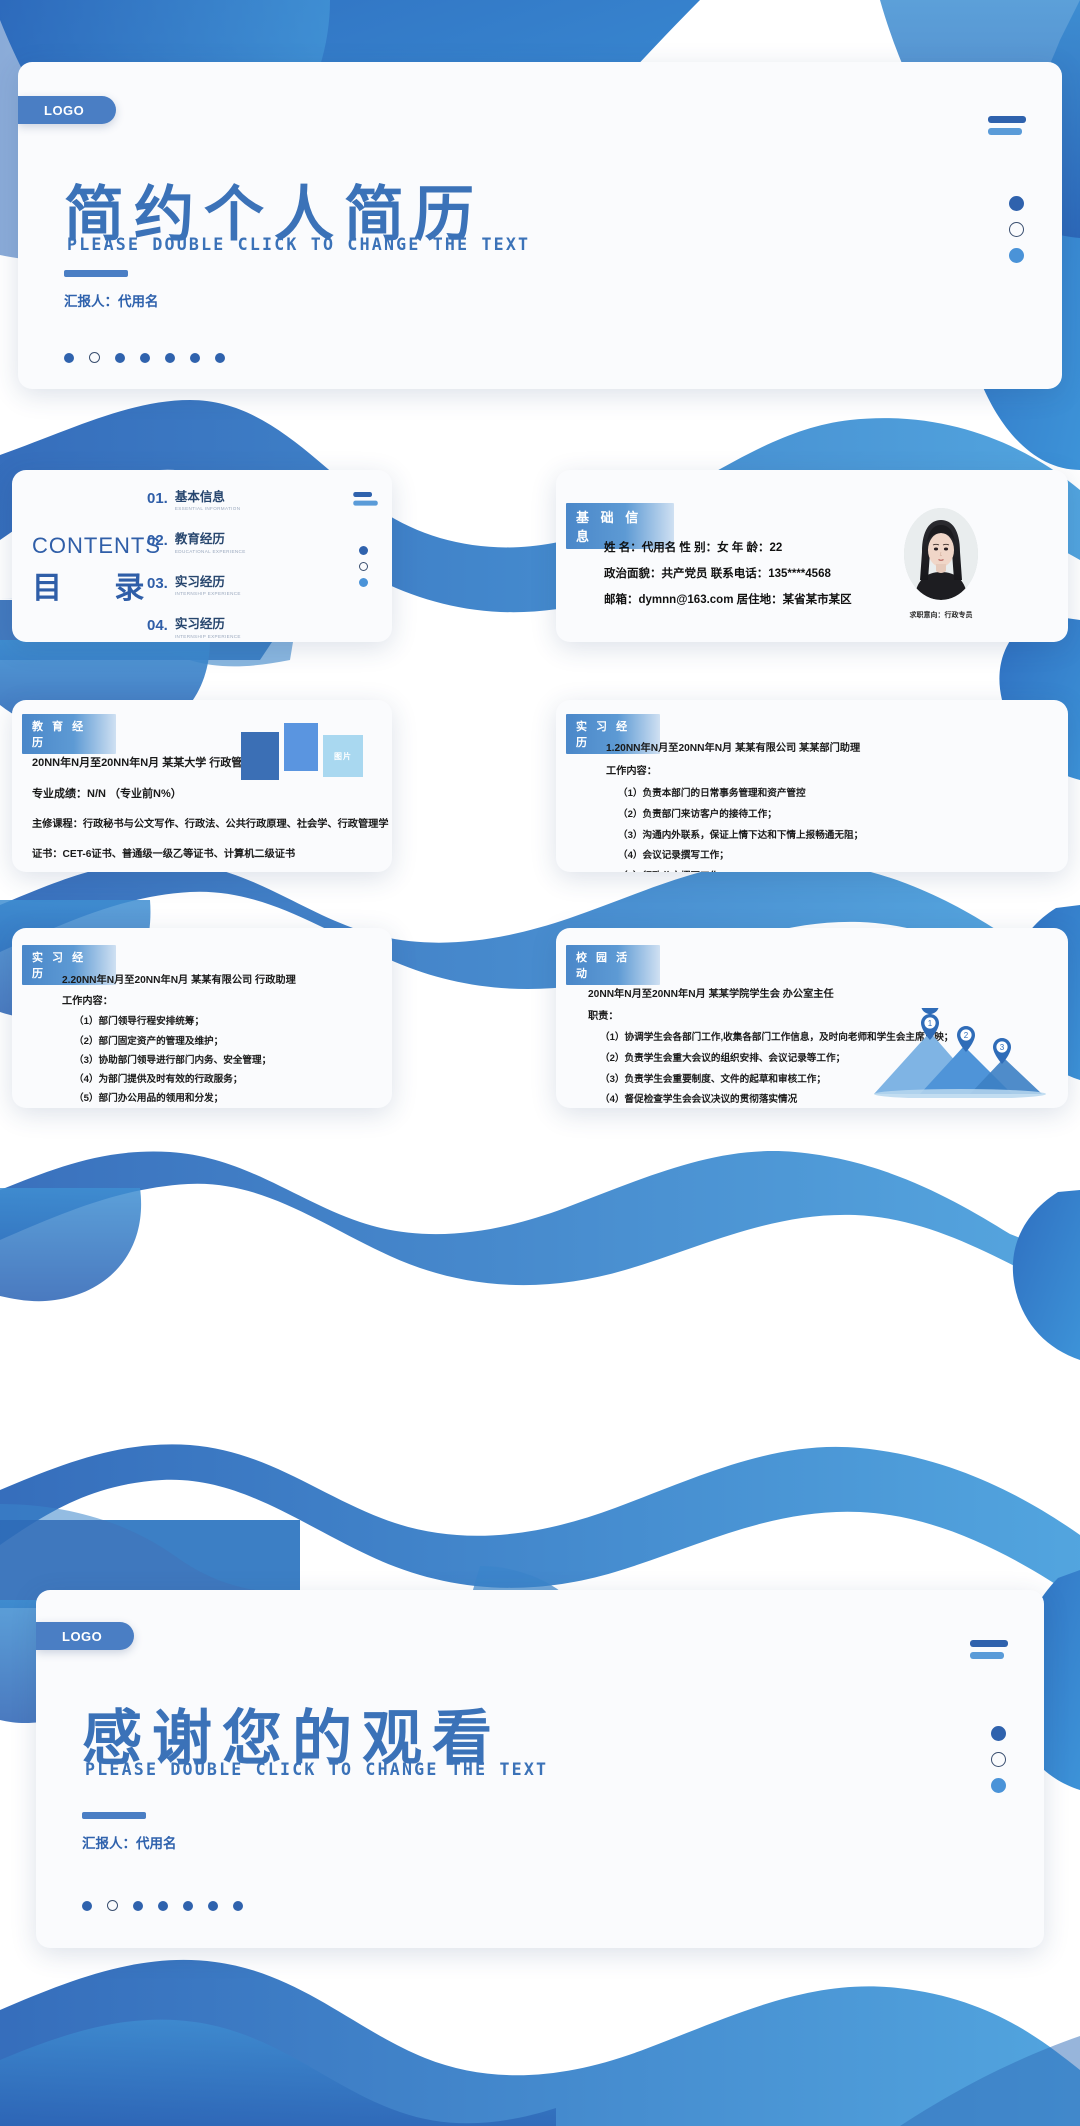 The width and height of the screenshot is (1080, 2126). I want to click on toc-item-2: 02. 教育经历 EDUCATIONAL EXPERIENCE, so click(196, 542).